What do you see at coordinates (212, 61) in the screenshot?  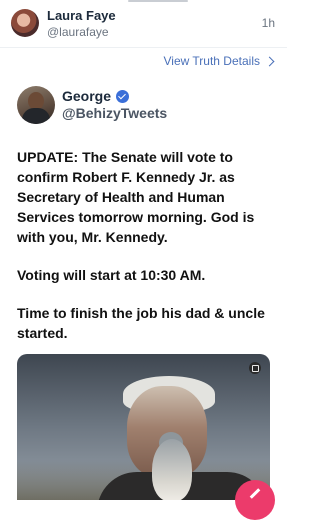 I see `view-truth-details-label: View Truth Details` at bounding box center [212, 61].